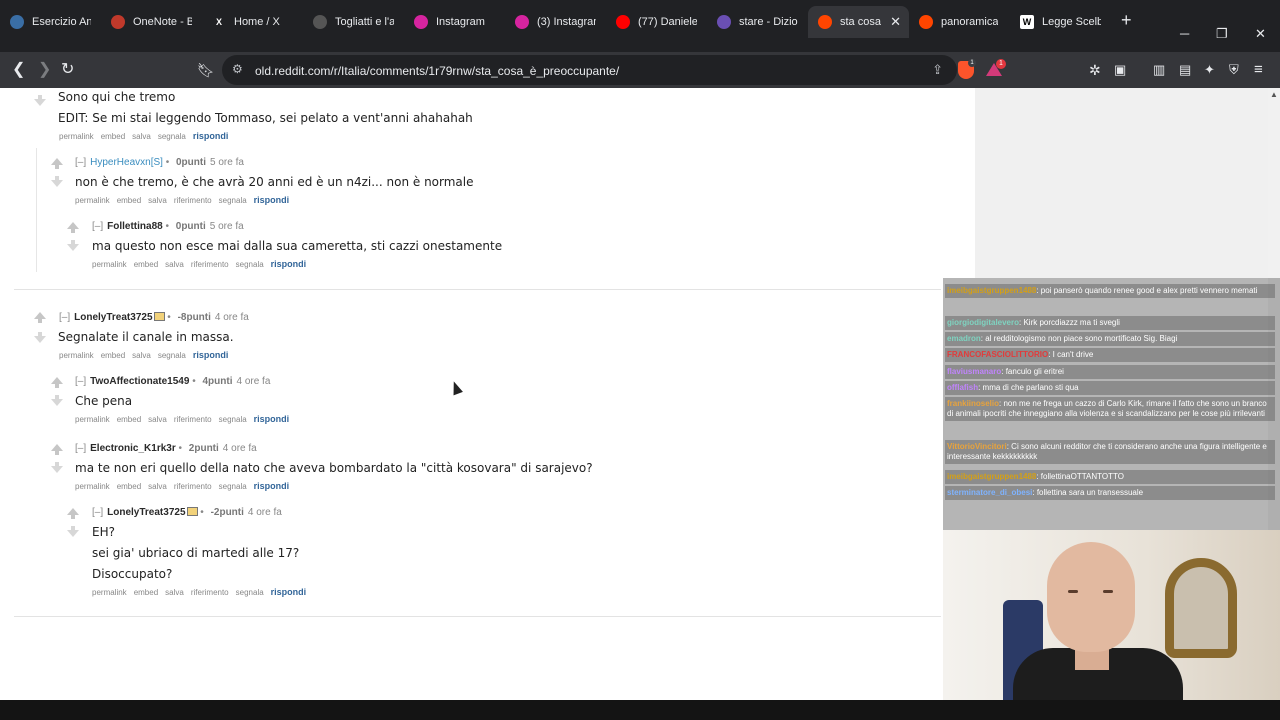  Describe the element at coordinates (1159, 70) in the screenshot. I see `sidebar-icon: ▥` at that location.